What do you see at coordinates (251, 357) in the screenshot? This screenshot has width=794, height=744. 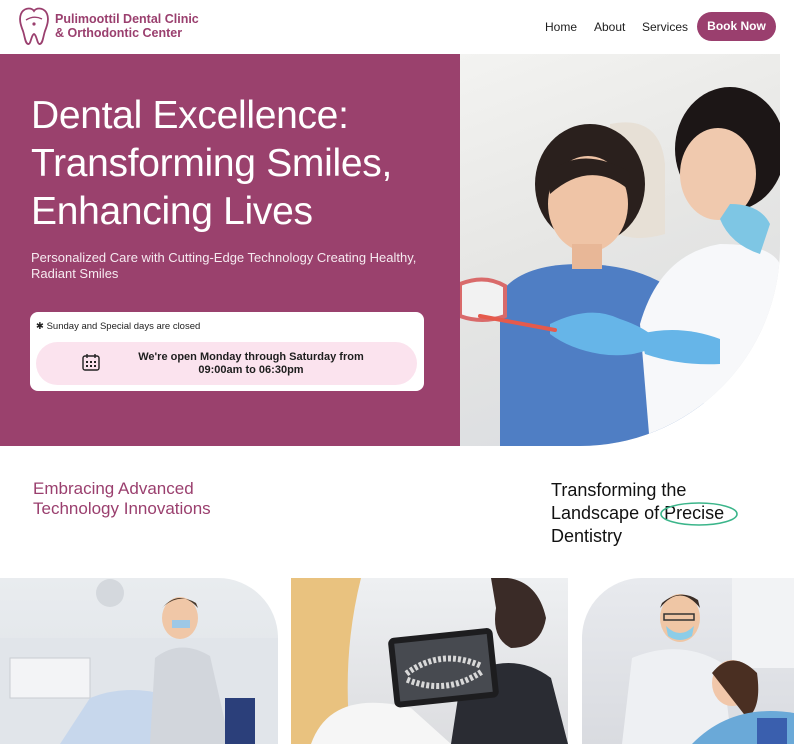 I see `opening-hours-line1: We're open Monday through Saturday from` at bounding box center [251, 357].